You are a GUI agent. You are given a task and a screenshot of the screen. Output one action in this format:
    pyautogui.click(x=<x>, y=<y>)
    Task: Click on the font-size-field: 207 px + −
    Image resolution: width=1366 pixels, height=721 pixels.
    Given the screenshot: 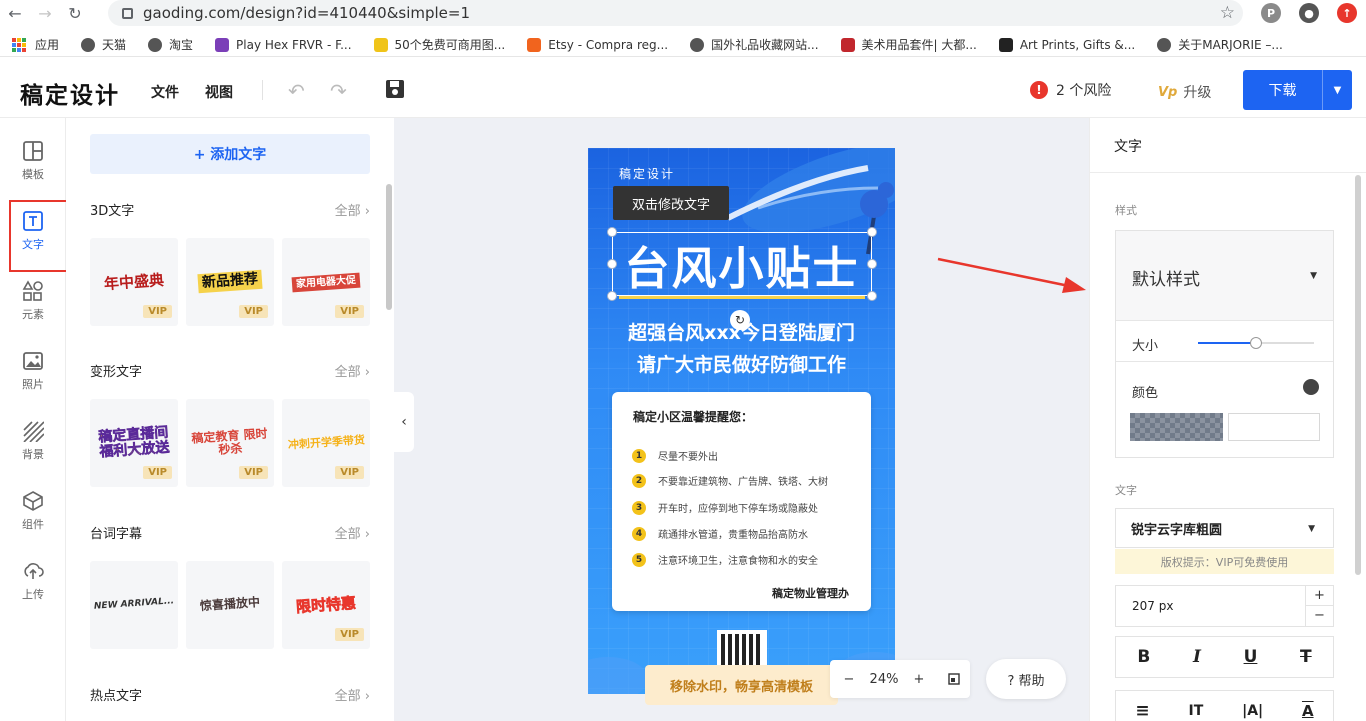 What is the action you would take?
    pyautogui.click(x=1224, y=606)
    